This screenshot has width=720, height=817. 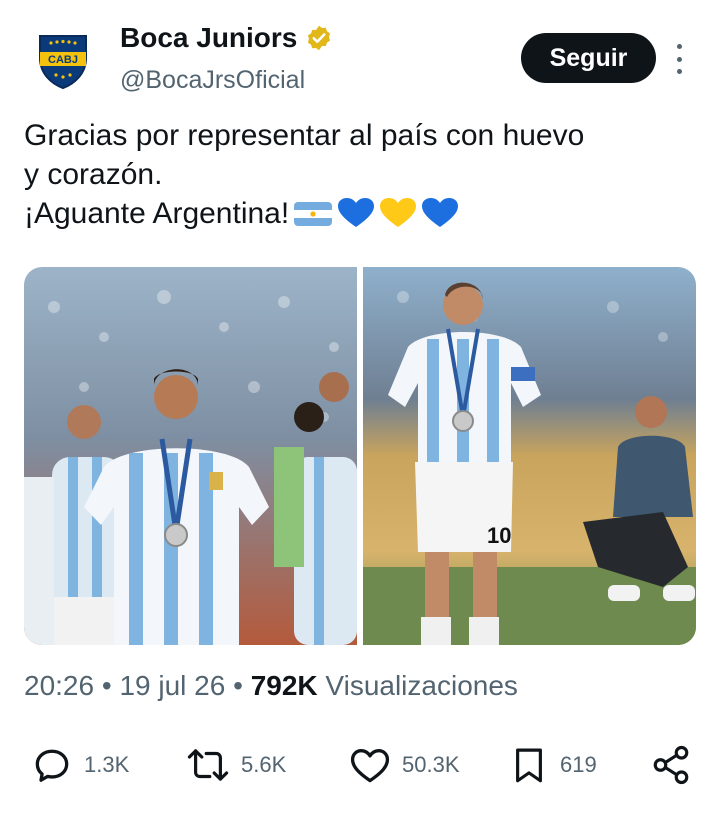 What do you see at coordinates (93, 174) in the screenshot?
I see `tweet-line-2: y corazón.` at bounding box center [93, 174].